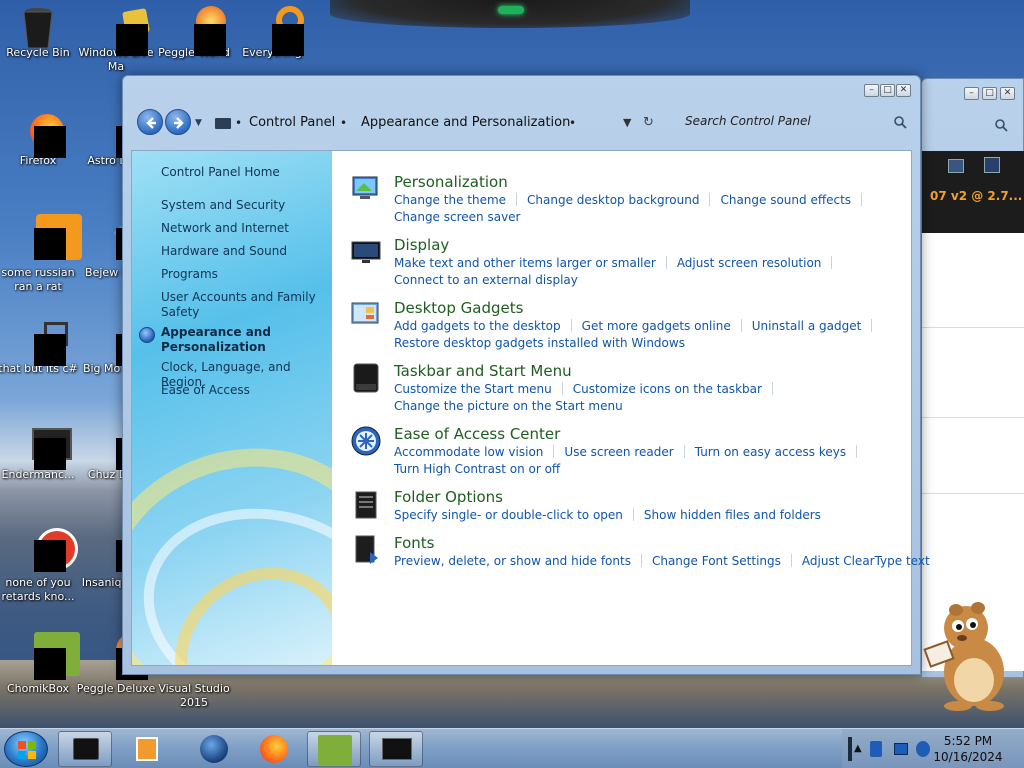 Image resolution: width=1024 pixels, height=768 pixels. I want to click on taskbar-item-firefox, so click(273, 749).